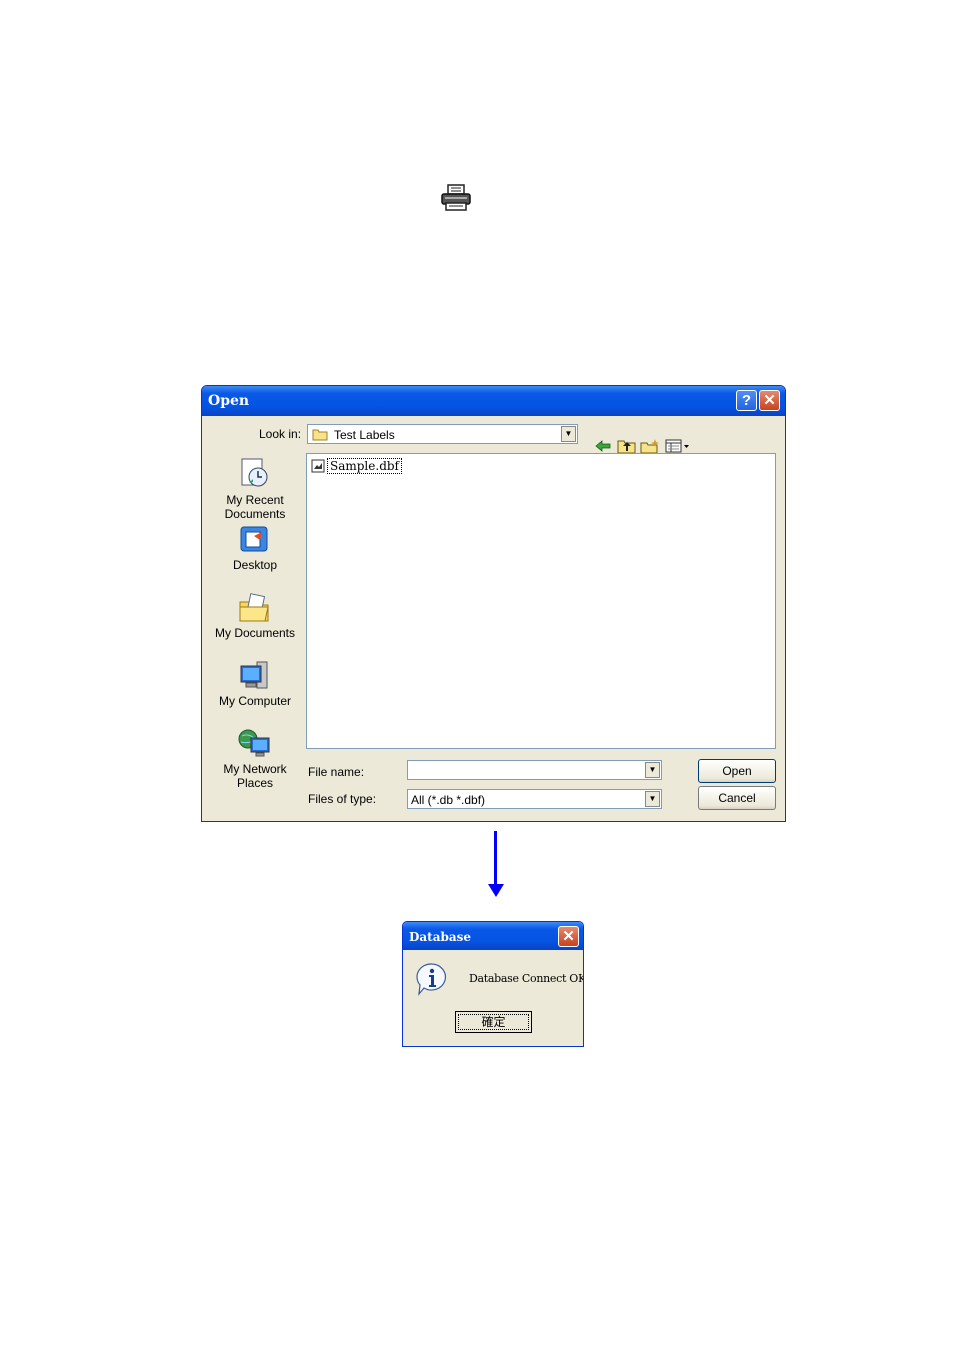 The height and width of the screenshot is (1350, 954). I want to click on file-icon, so click(318, 466).